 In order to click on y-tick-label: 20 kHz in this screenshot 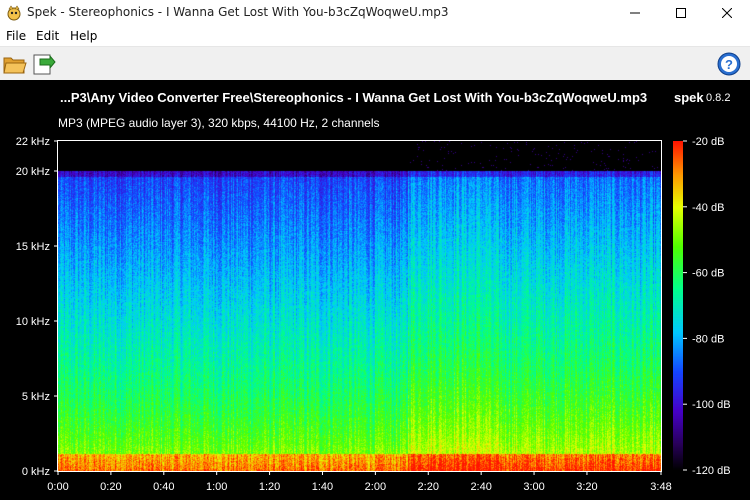, I will do `click(33, 172)`.